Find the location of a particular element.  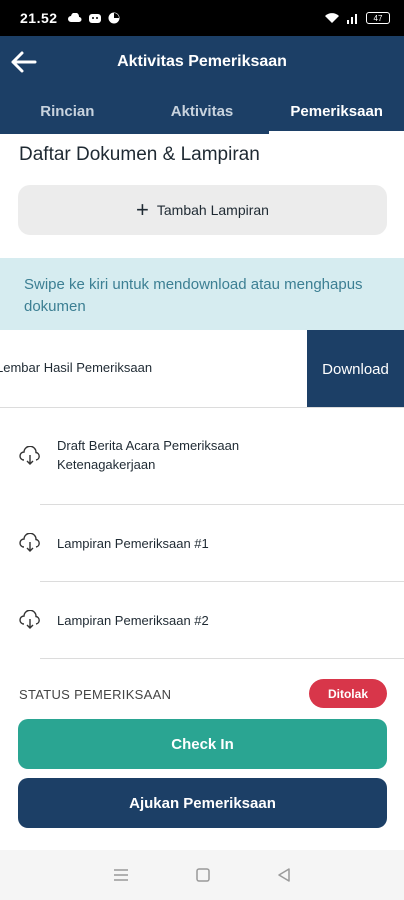

tab-aktivitas: Aktivitas is located at coordinates (202, 111).